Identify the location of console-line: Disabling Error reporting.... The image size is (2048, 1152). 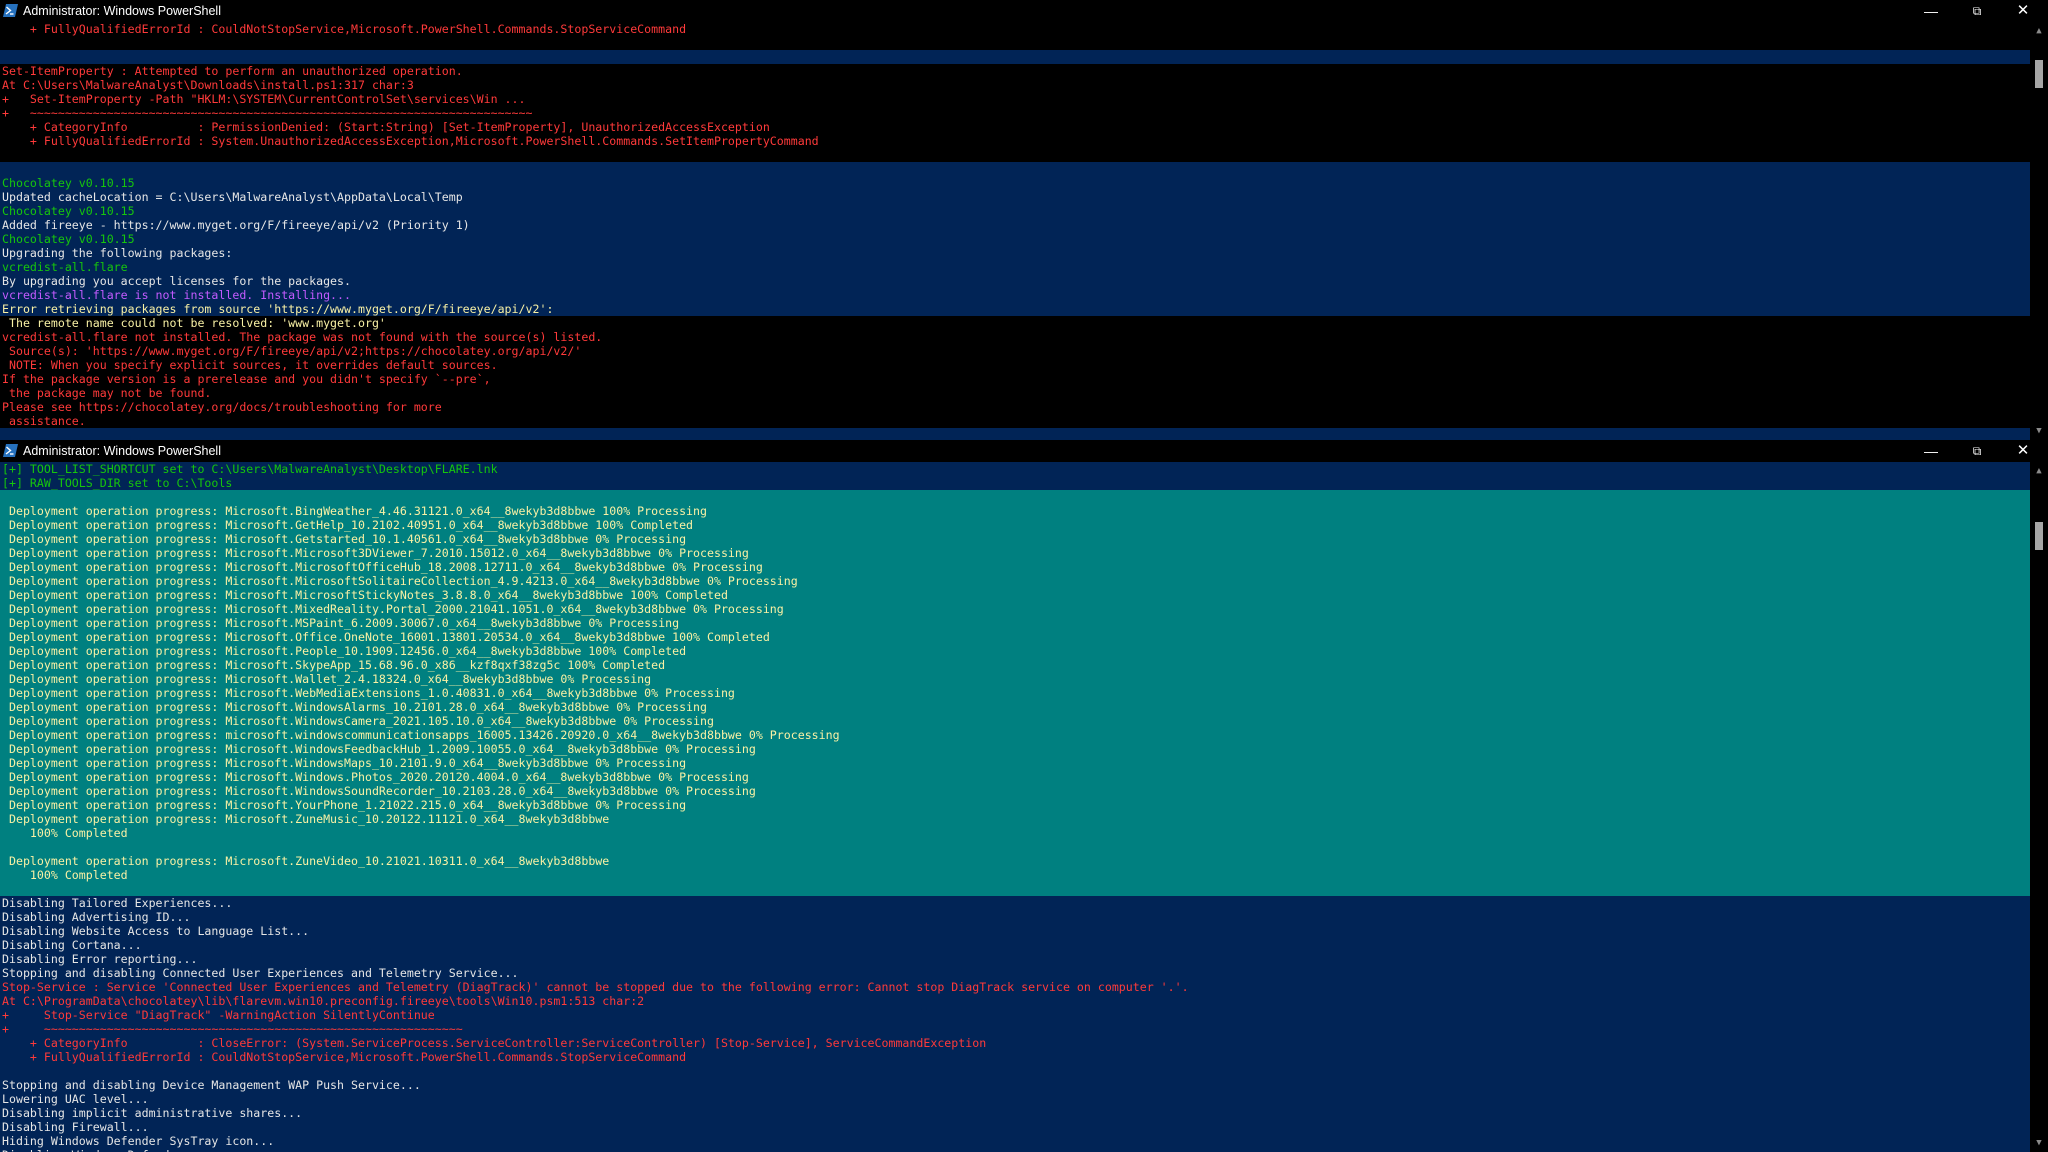
(1015, 959).